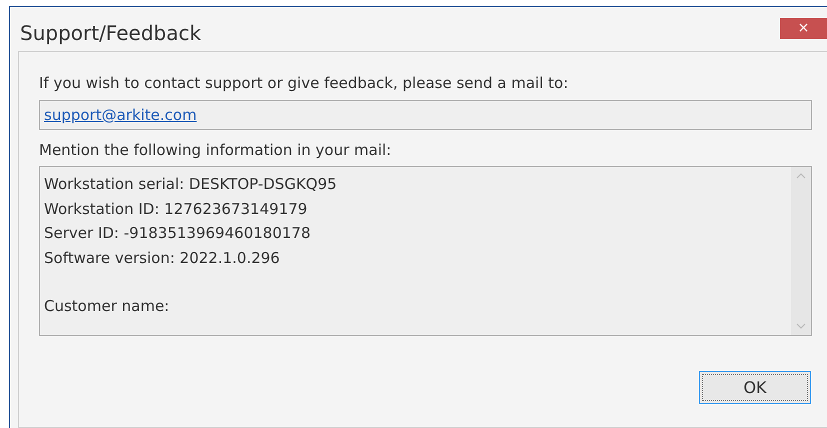  What do you see at coordinates (162, 258) in the screenshot?
I see `info-line: Software version: 2022.1.0.296` at bounding box center [162, 258].